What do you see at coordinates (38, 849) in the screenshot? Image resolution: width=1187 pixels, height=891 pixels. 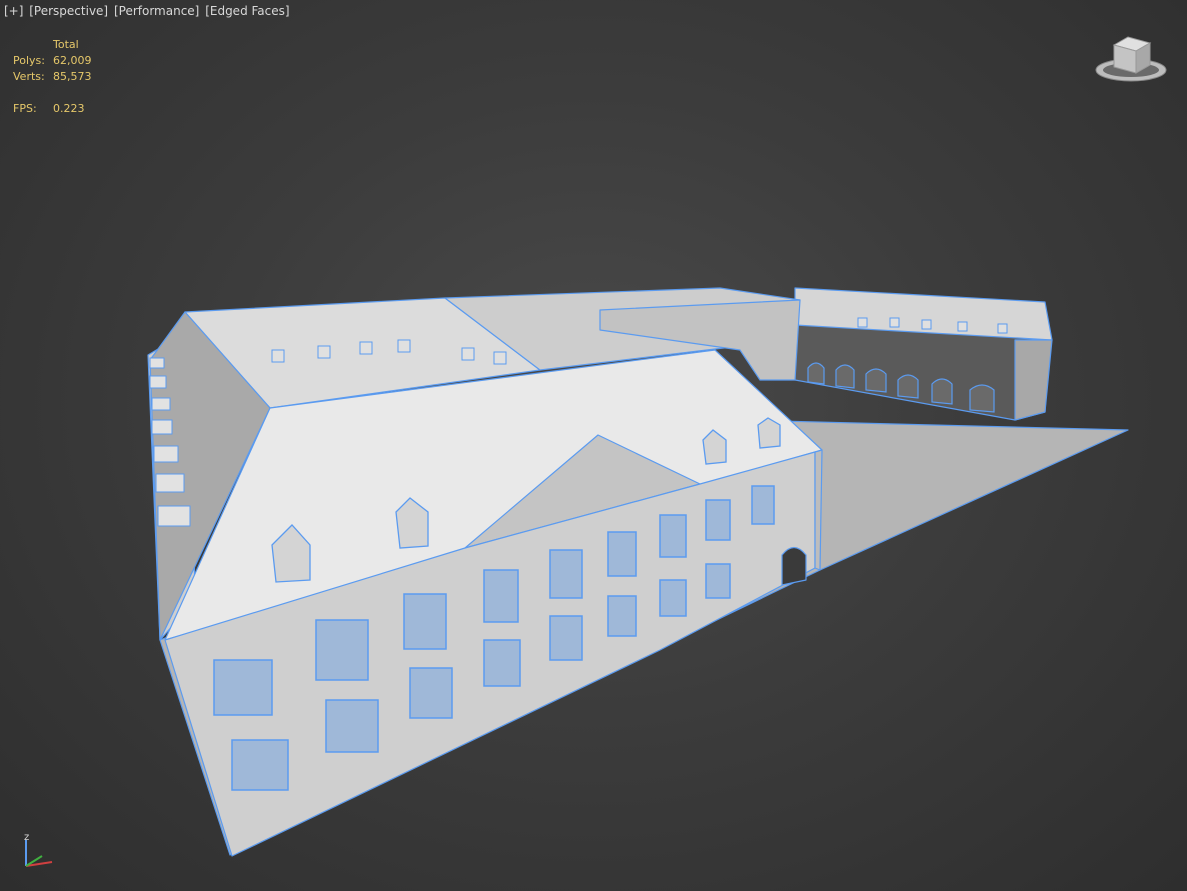 I see `axis-tripod: z` at bounding box center [38, 849].